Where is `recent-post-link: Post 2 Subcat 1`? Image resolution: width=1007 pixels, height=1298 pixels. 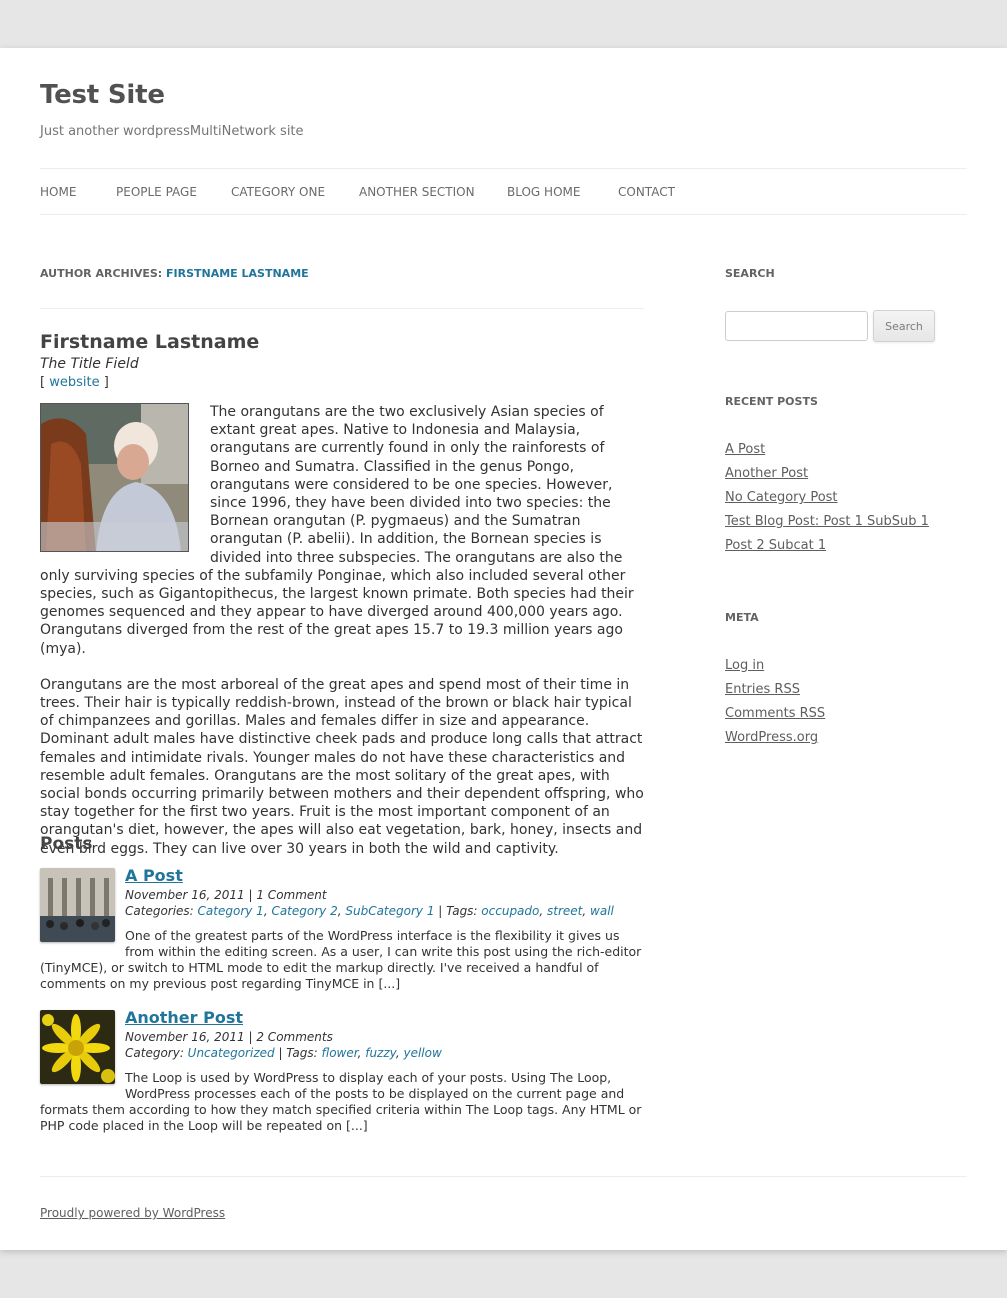 recent-post-link: Post 2 Subcat 1 is located at coordinates (775, 545).